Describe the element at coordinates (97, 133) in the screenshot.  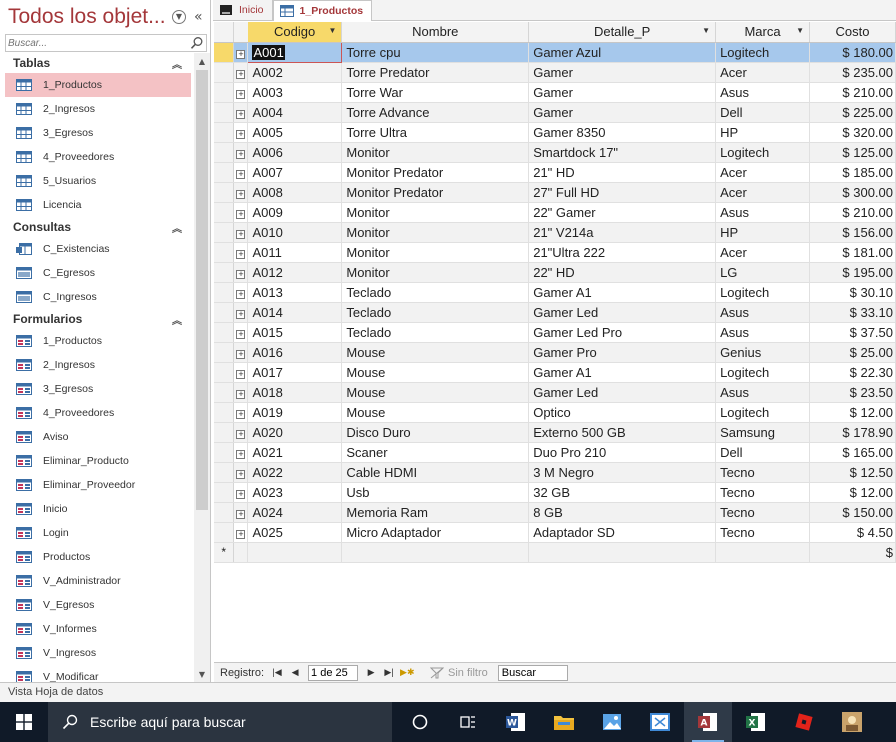
I see `nav-item-3-egresos: 3_Egresos` at that location.